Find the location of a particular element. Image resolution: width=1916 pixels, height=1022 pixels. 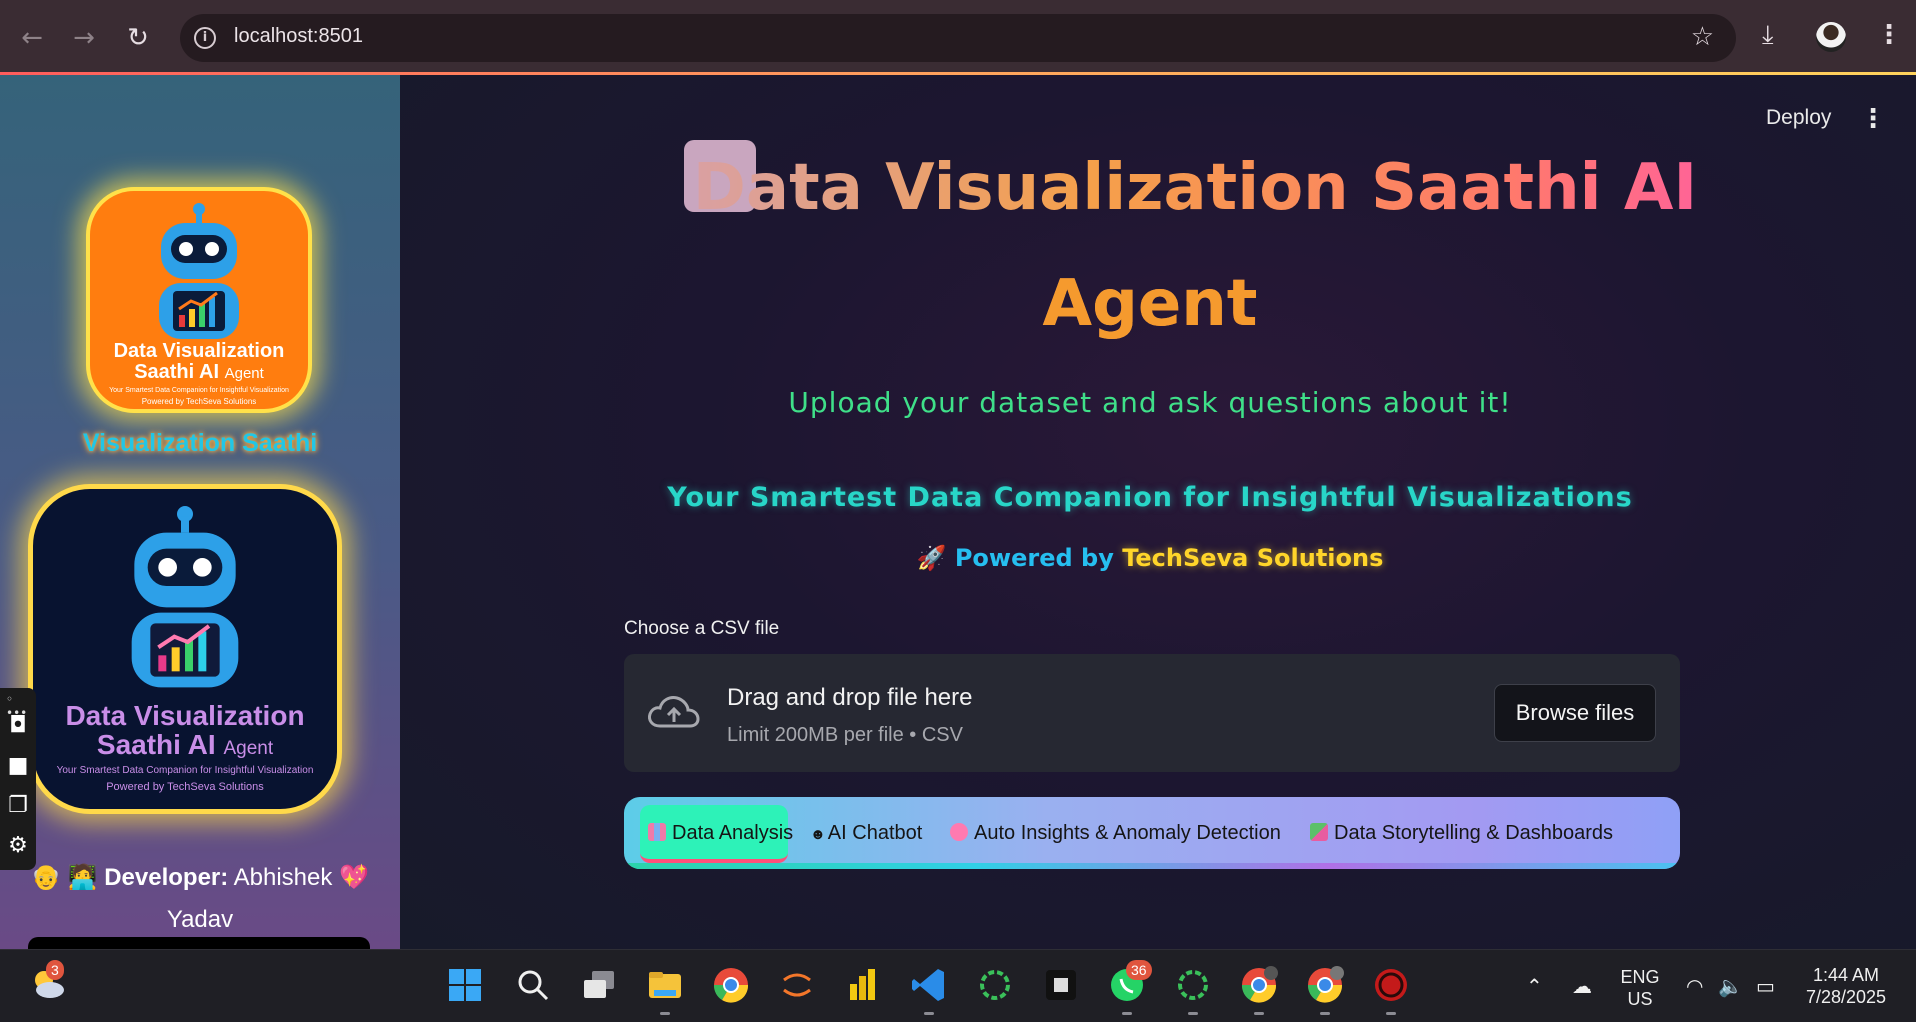

language-line1: ENG is located at coordinates (1640, 977).